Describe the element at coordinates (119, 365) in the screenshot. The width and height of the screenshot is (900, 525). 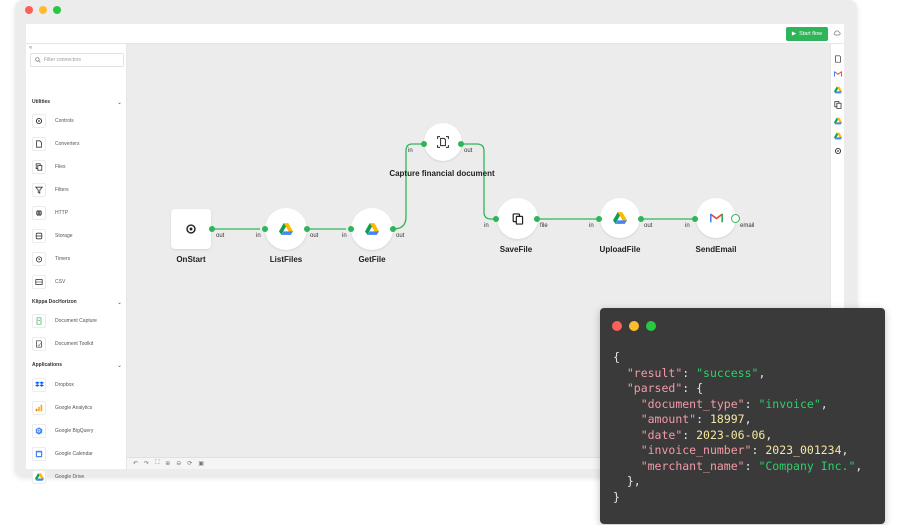
I see `chevron-down-icon: ⌄` at that location.